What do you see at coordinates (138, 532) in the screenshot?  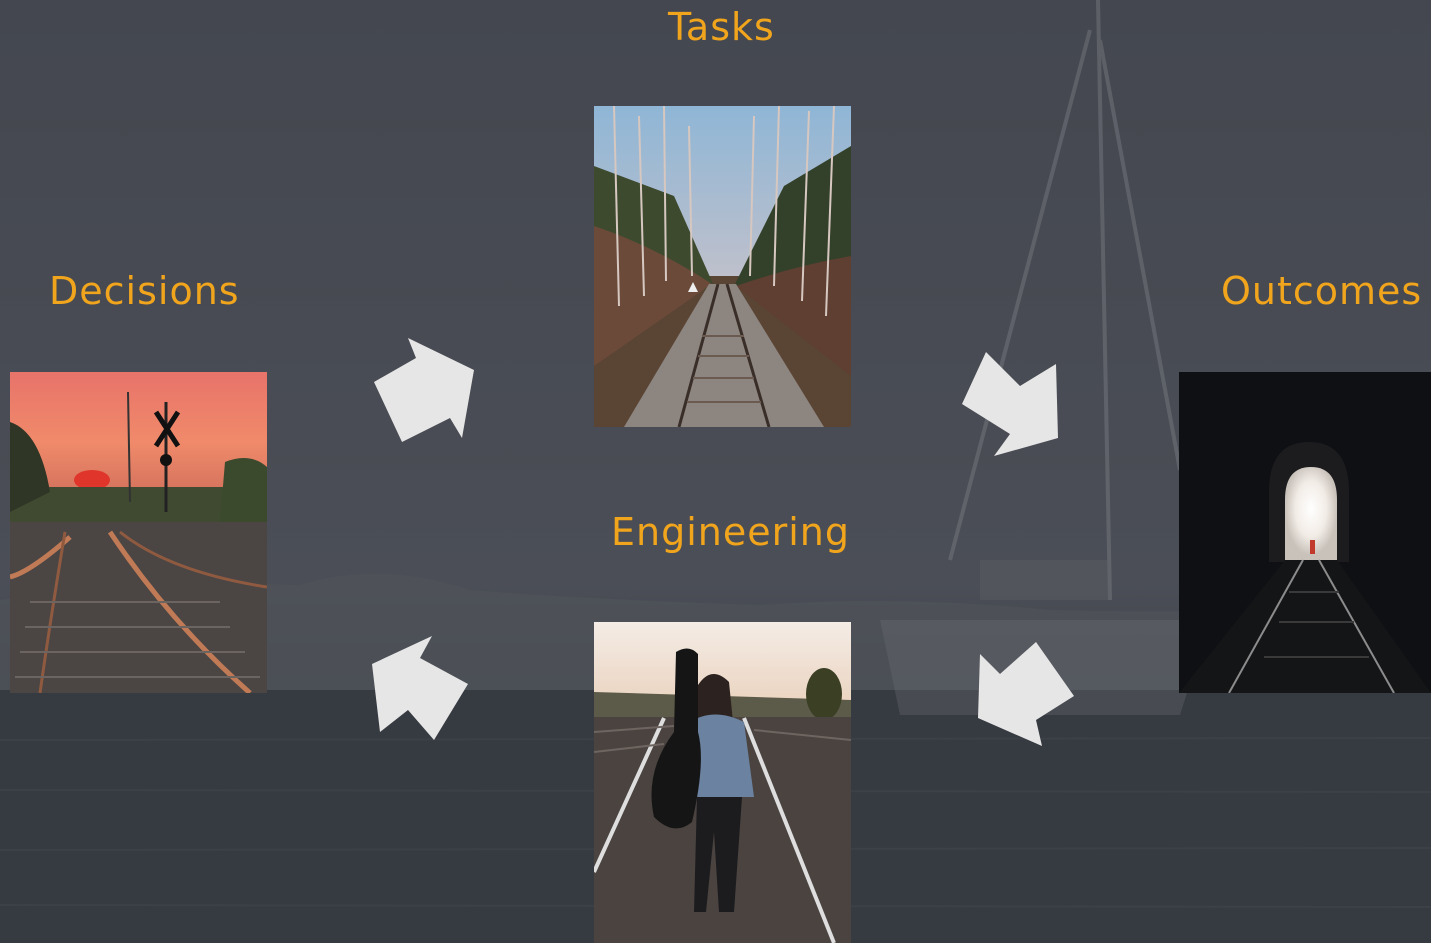 I see `decisions-photo` at bounding box center [138, 532].